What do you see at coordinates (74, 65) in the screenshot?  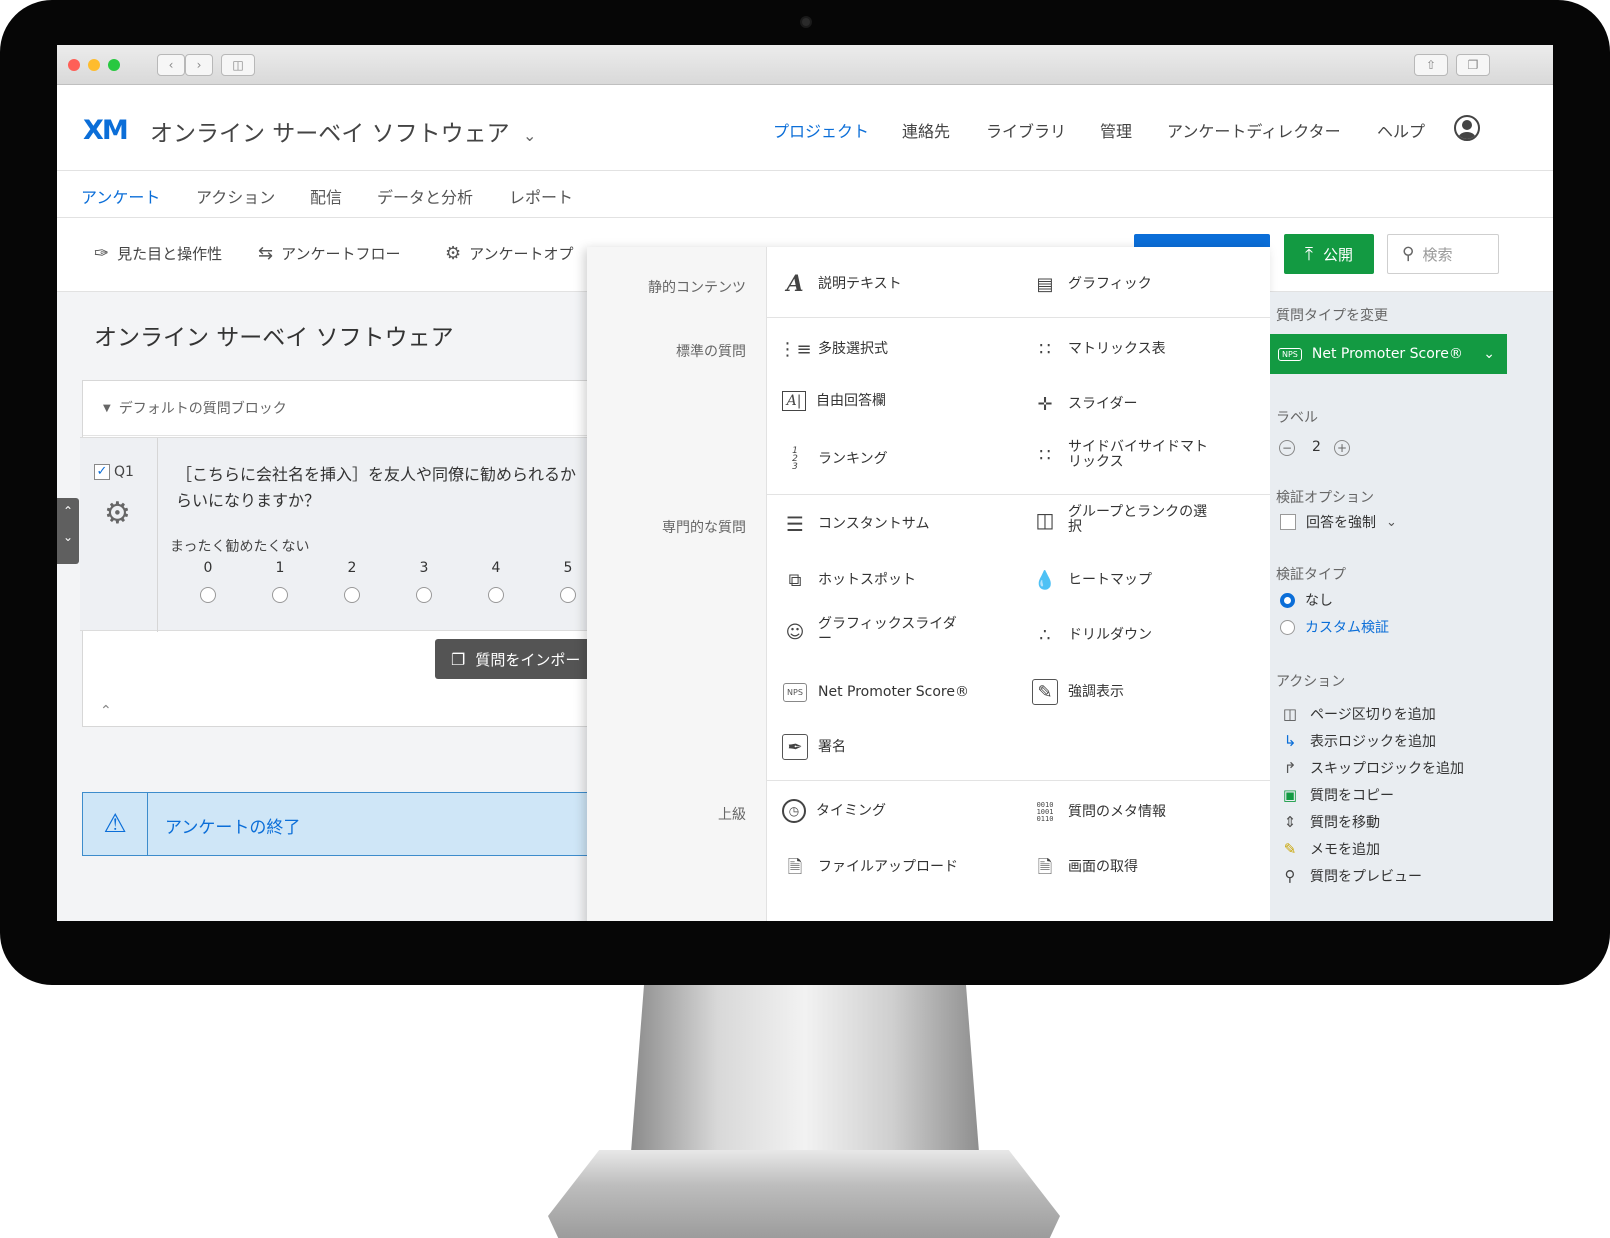 I see `close-window-dot` at bounding box center [74, 65].